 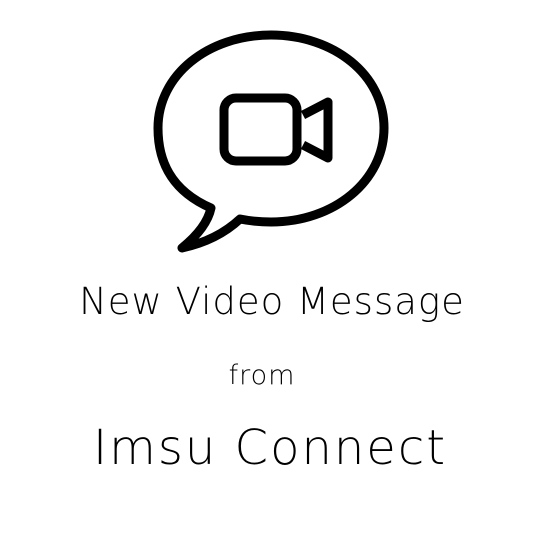 What do you see at coordinates (262, 375) in the screenshot?
I see `from-label: from` at bounding box center [262, 375].